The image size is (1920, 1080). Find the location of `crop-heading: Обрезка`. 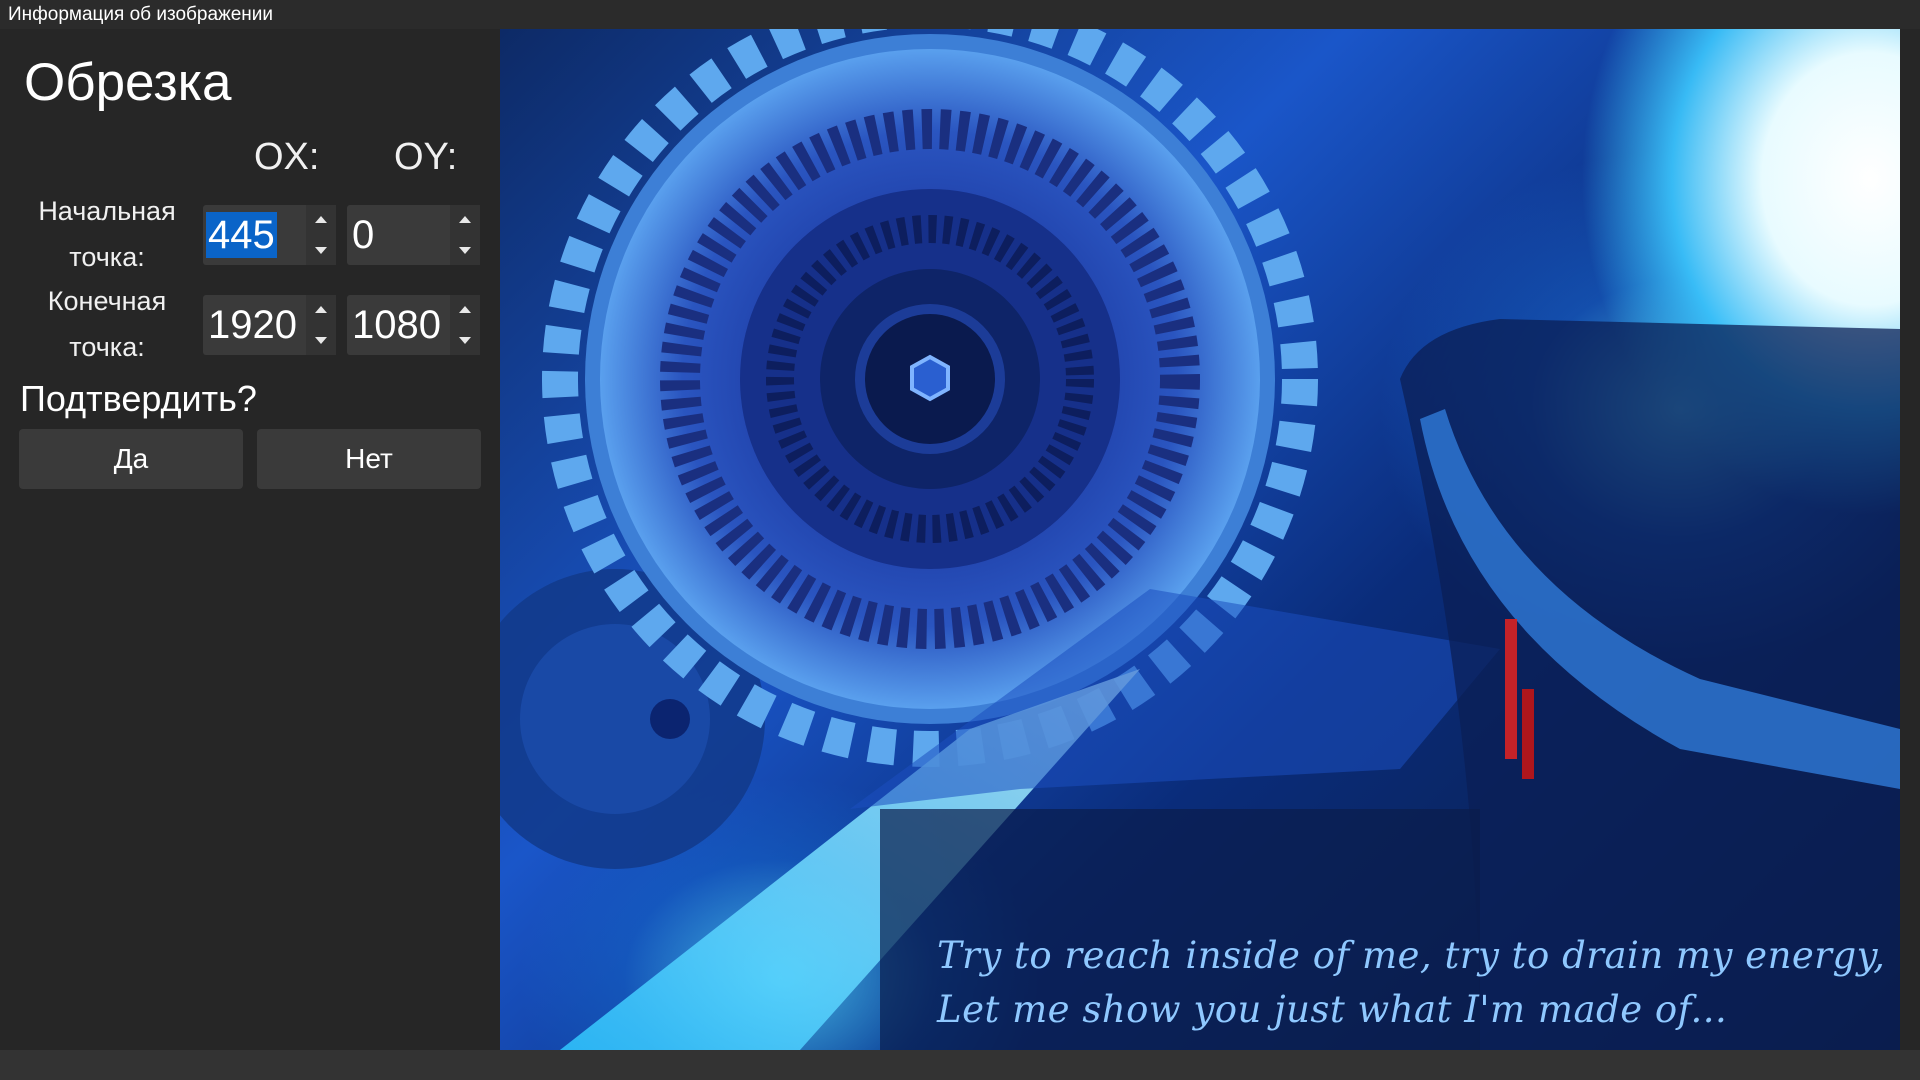

crop-heading: Обрезка is located at coordinates (128, 82).